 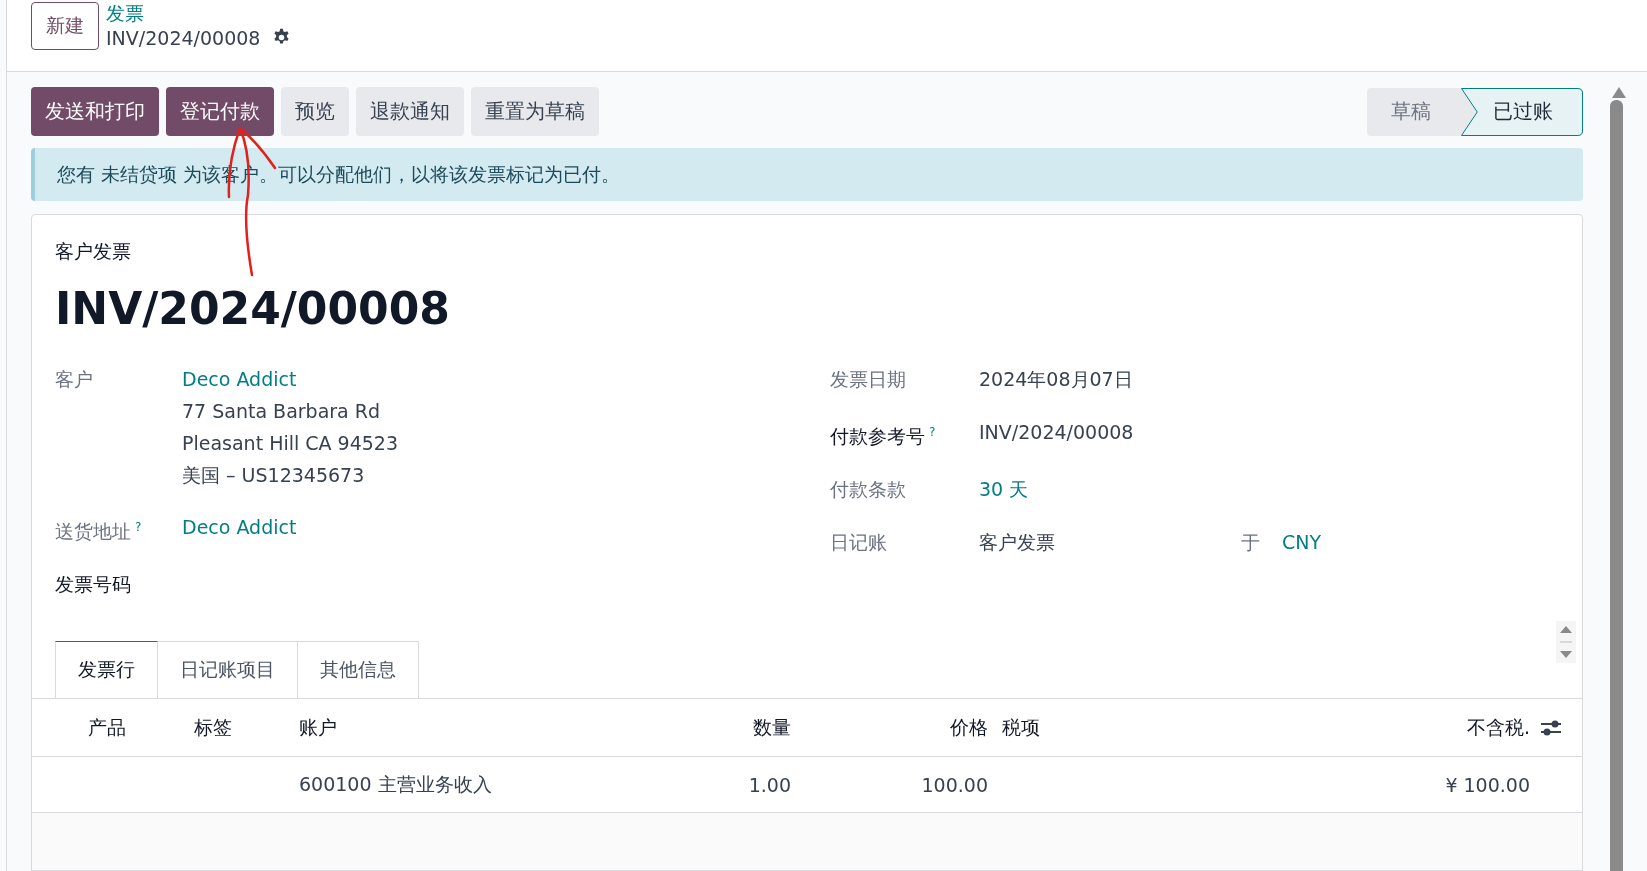 I want to click on column-header: 价格, so click(x=969, y=727).